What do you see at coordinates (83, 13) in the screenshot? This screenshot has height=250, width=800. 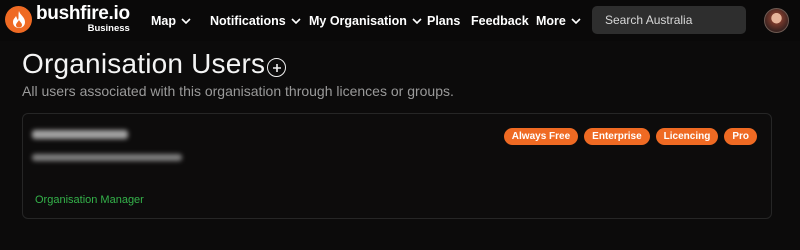 I see `brand-name: bushfire.io` at bounding box center [83, 13].